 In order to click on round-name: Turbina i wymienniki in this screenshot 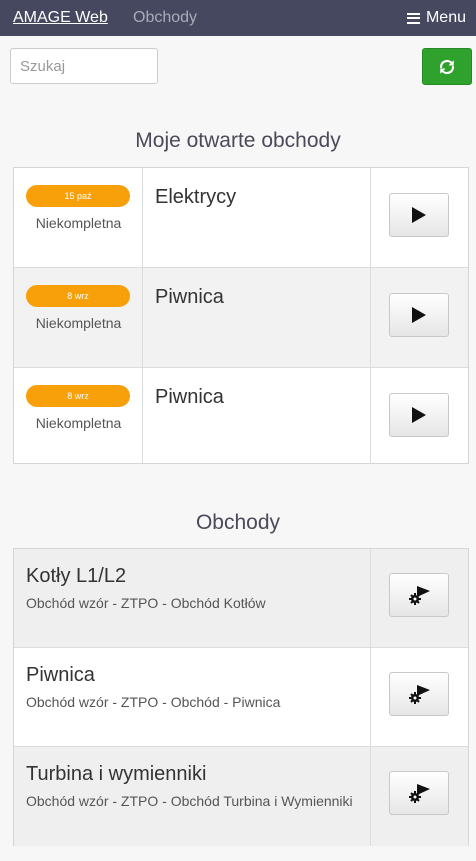, I will do `click(116, 774)`.